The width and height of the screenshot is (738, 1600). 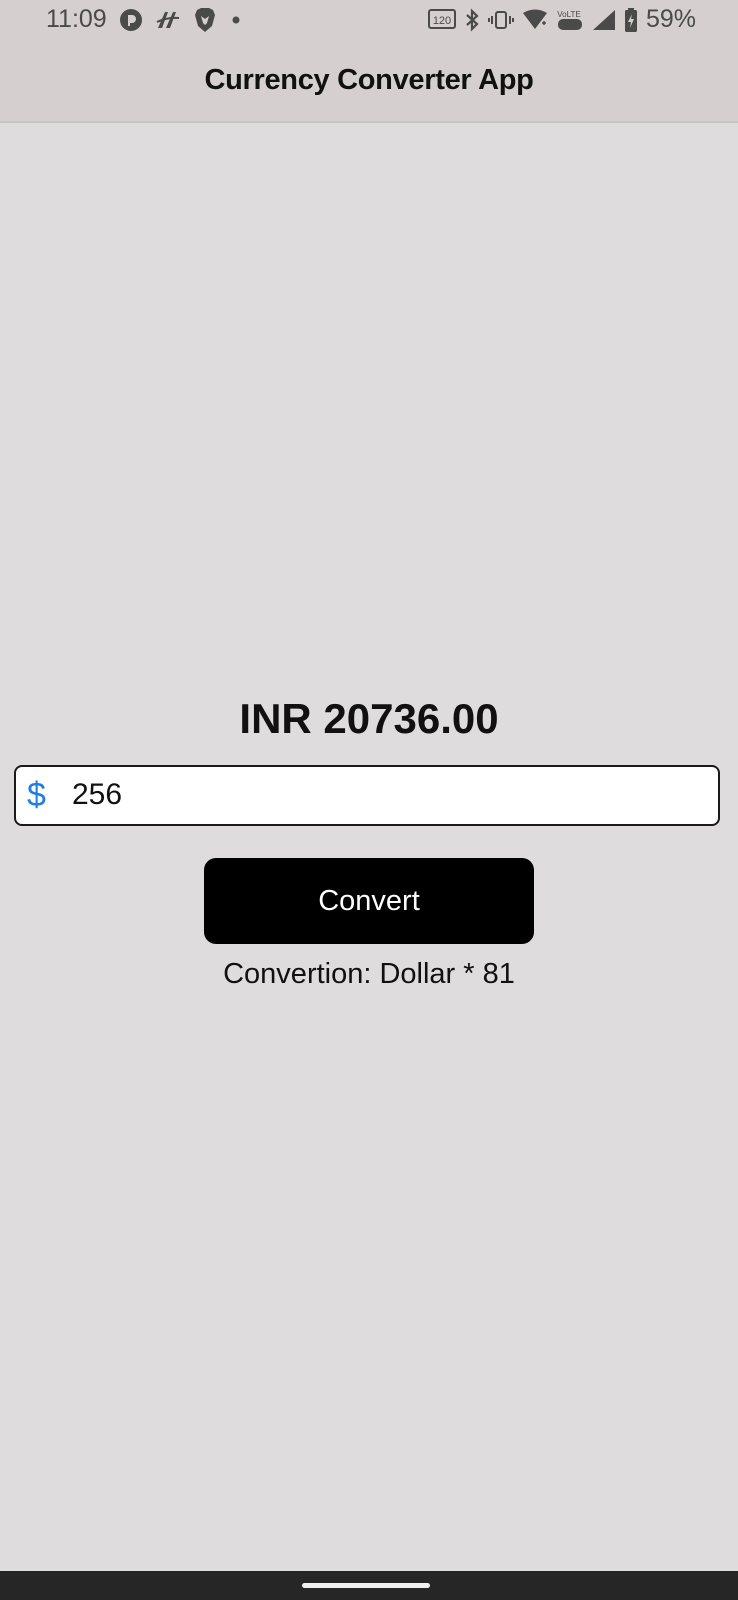 What do you see at coordinates (144, 19) in the screenshot?
I see `status-left: 11:09` at bounding box center [144, 19].